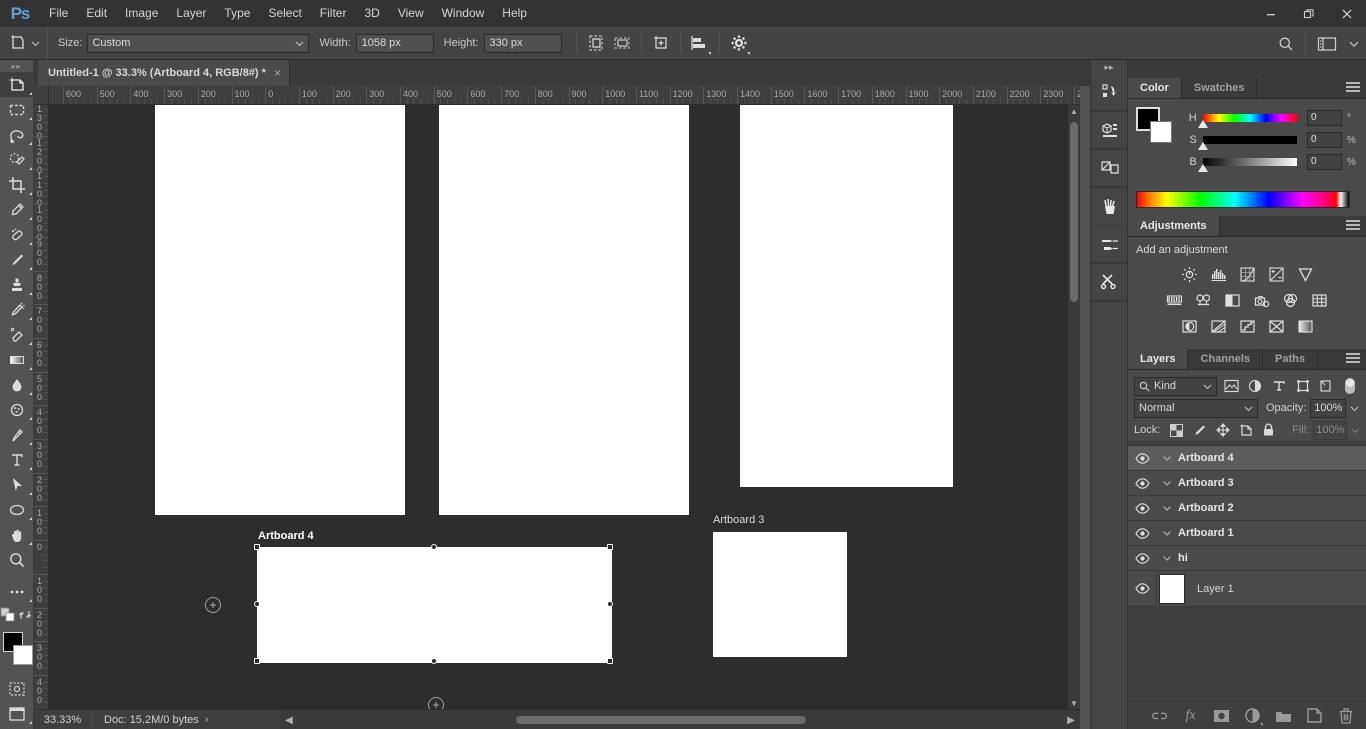  Describe the element at coordinates (17, 688) in the screenshot. I see `quick-mask-mode-icon` at that location.